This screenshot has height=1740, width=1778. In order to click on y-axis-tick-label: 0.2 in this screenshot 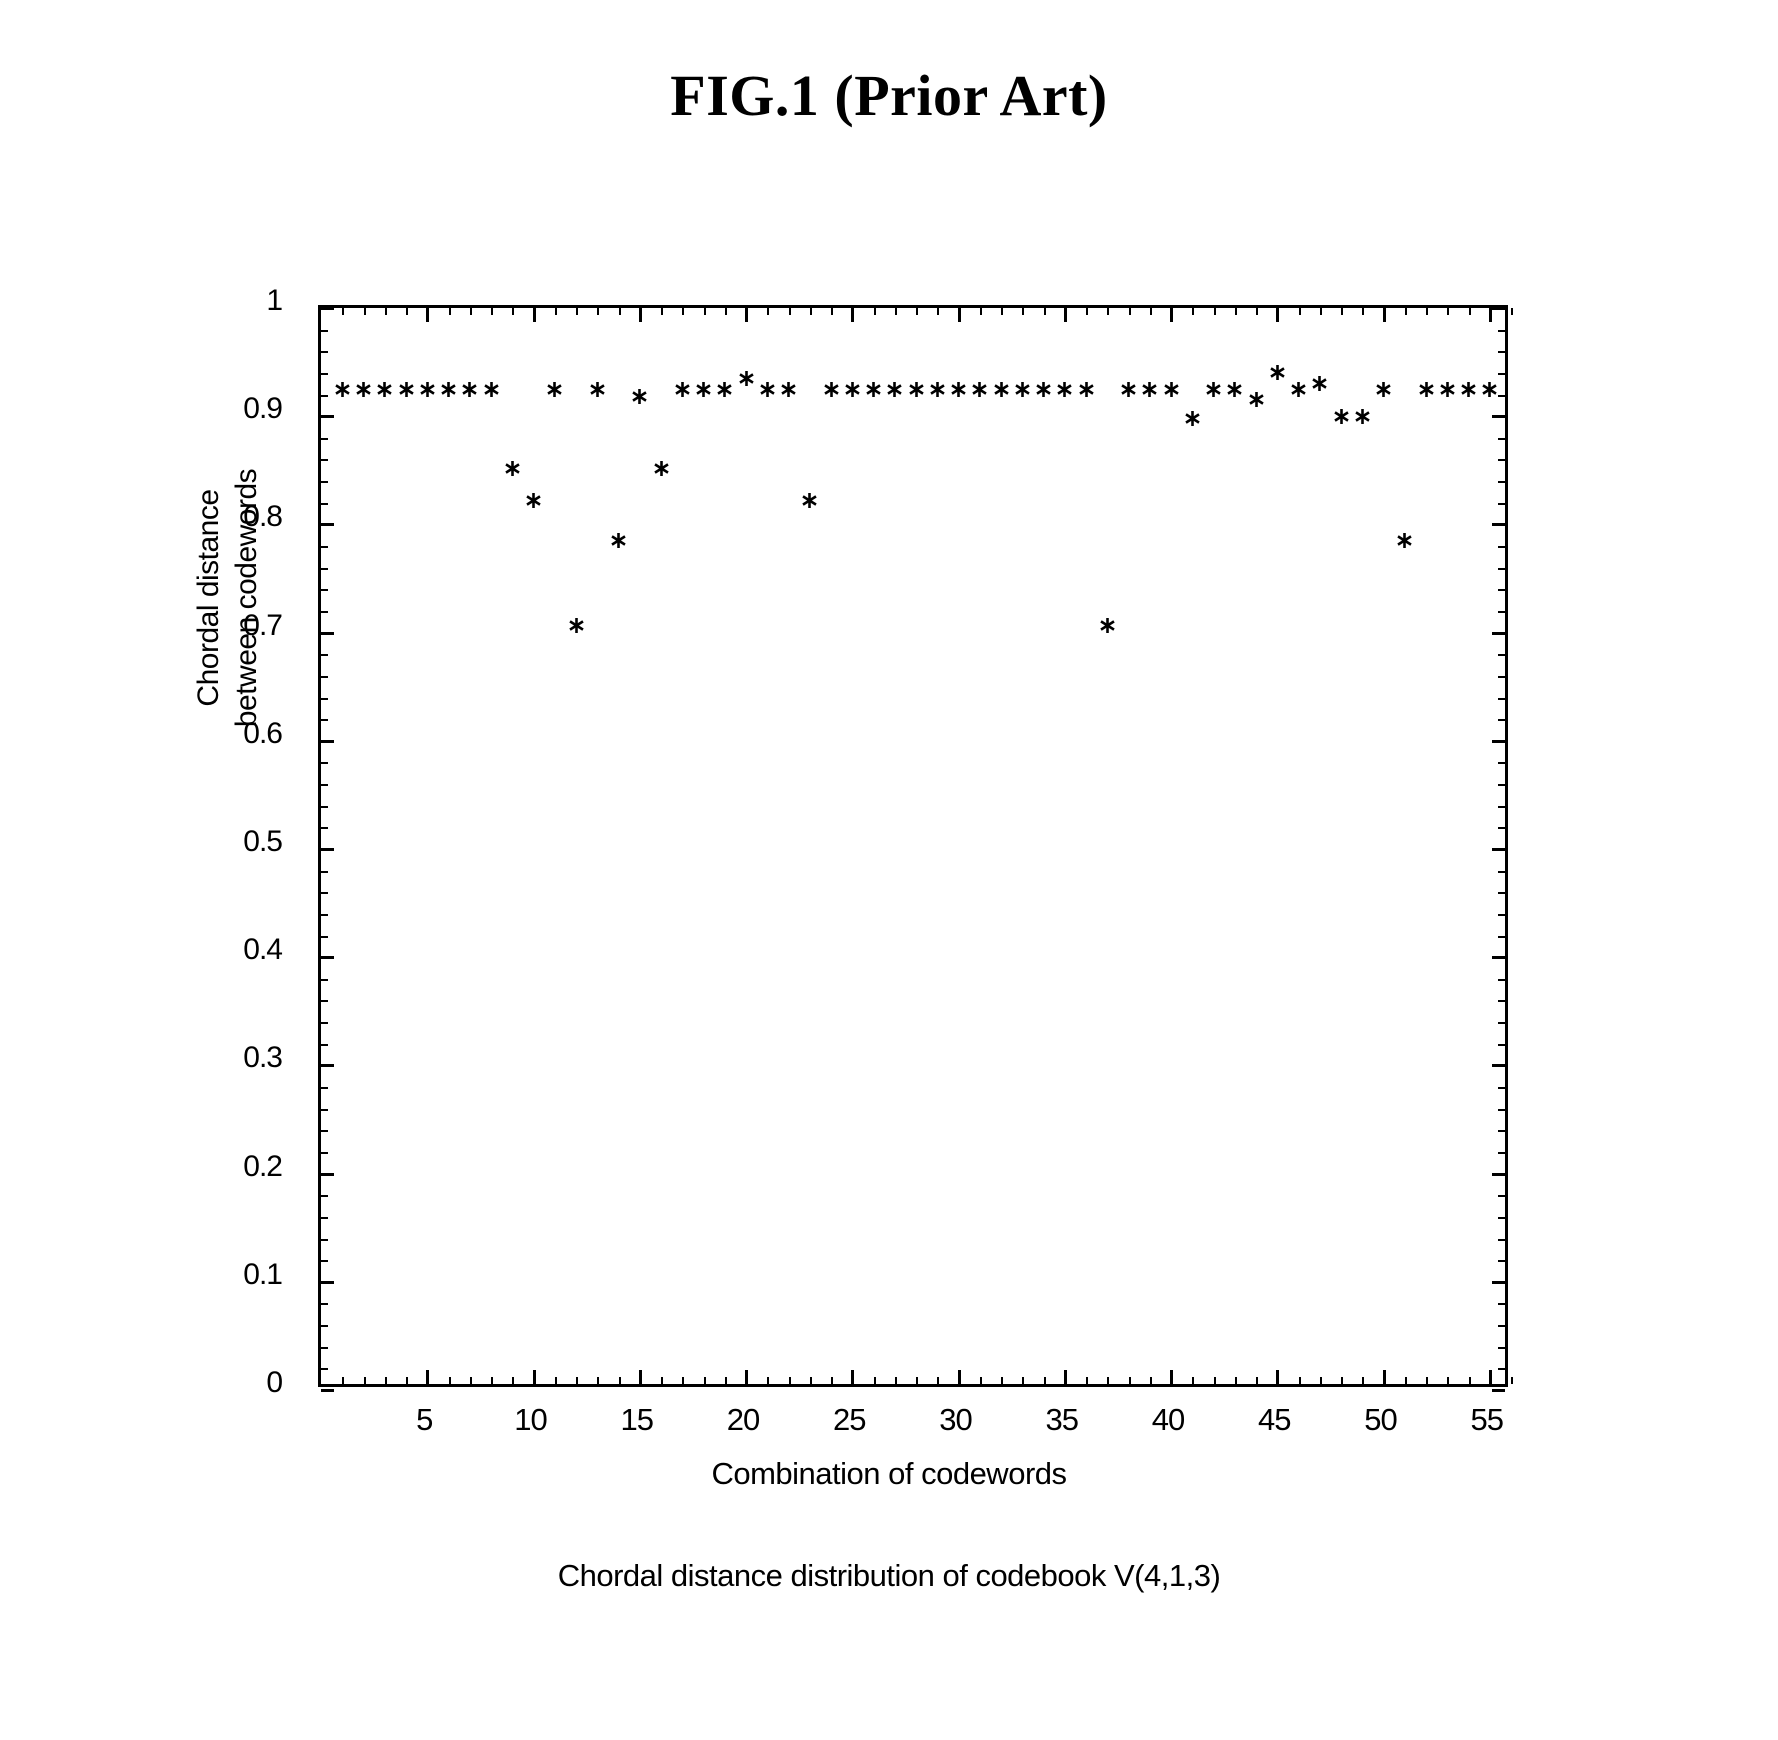, I will do `click(263, 1166)`.